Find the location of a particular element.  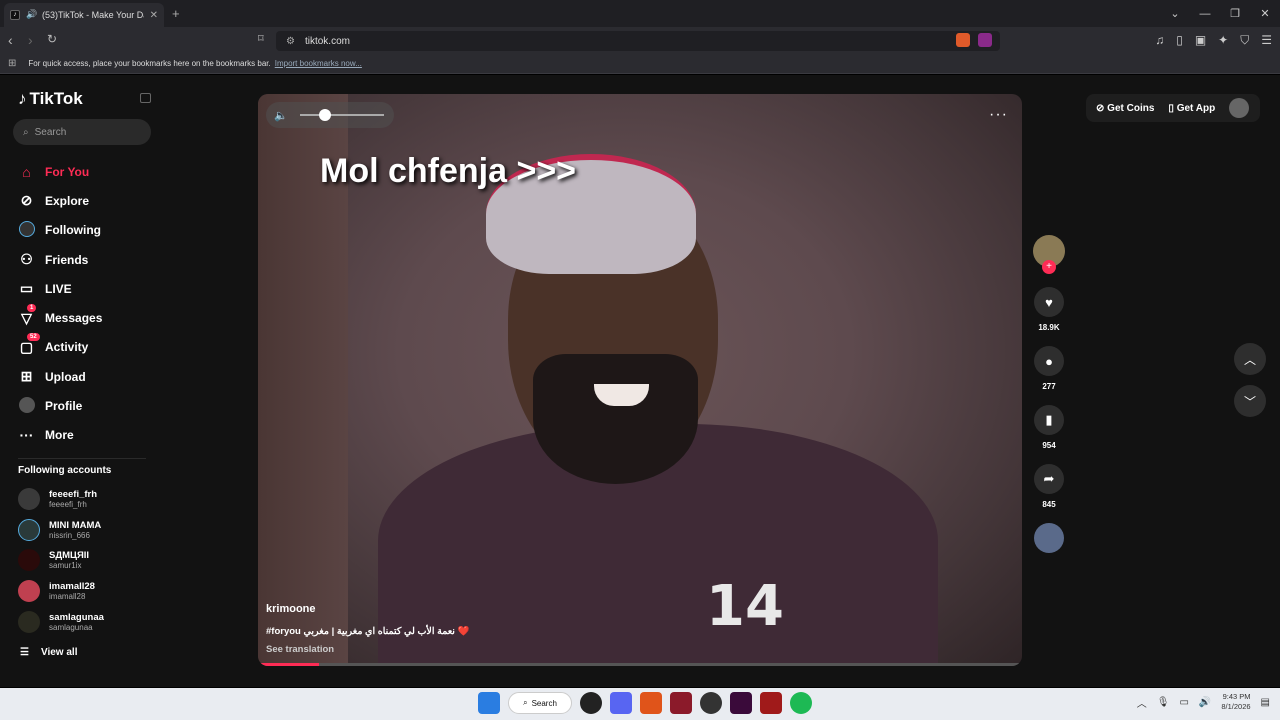

video-author: krimoone is located at coordinates (291, 609).